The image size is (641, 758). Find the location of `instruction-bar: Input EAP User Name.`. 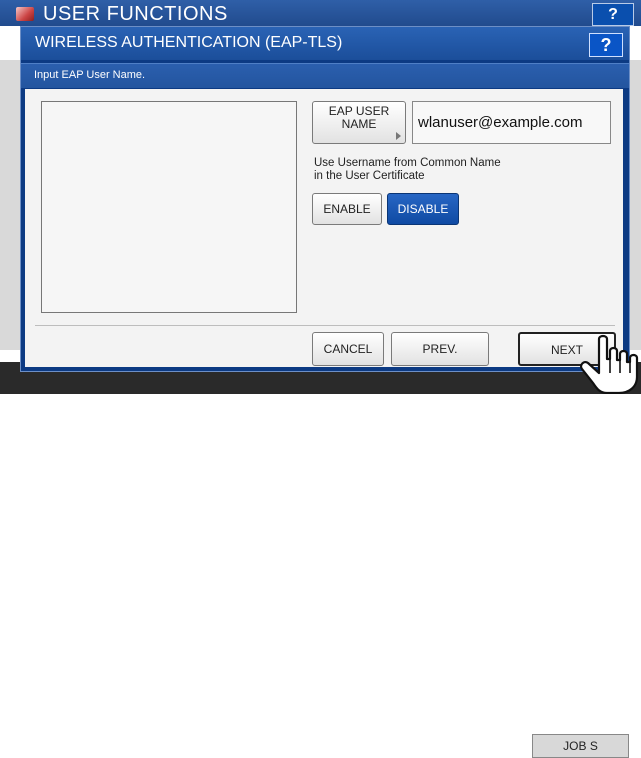

instruction-bar: Input EAP User Name. is located at coordinates (325, 75).